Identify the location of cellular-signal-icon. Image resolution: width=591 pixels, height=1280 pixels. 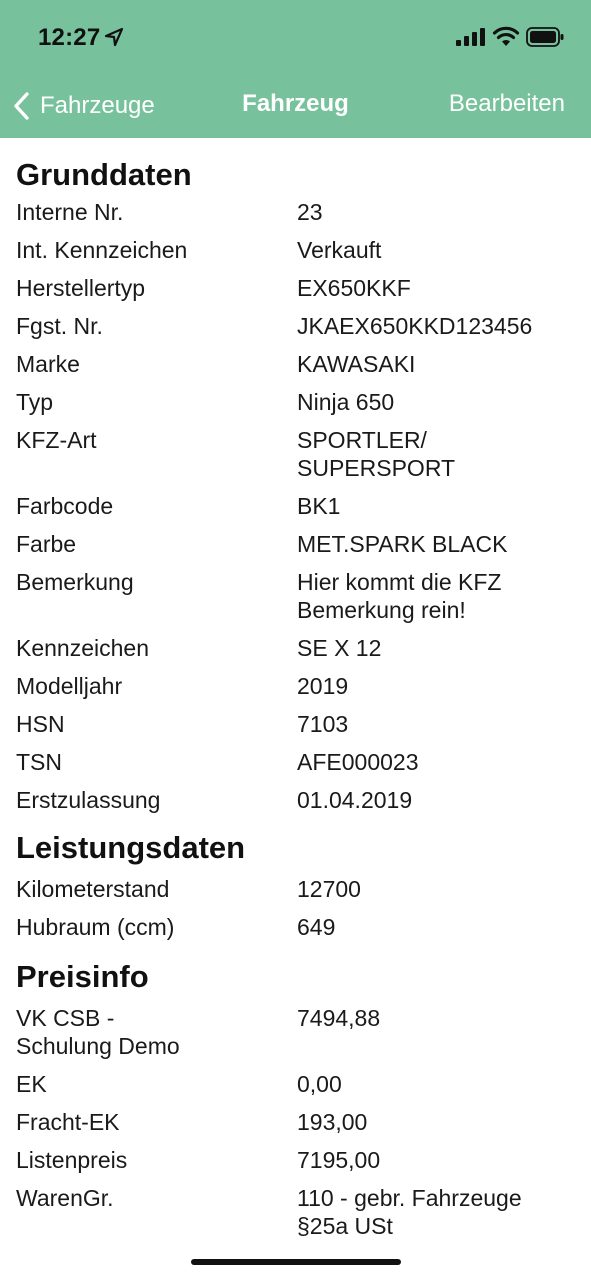
(470, 37).